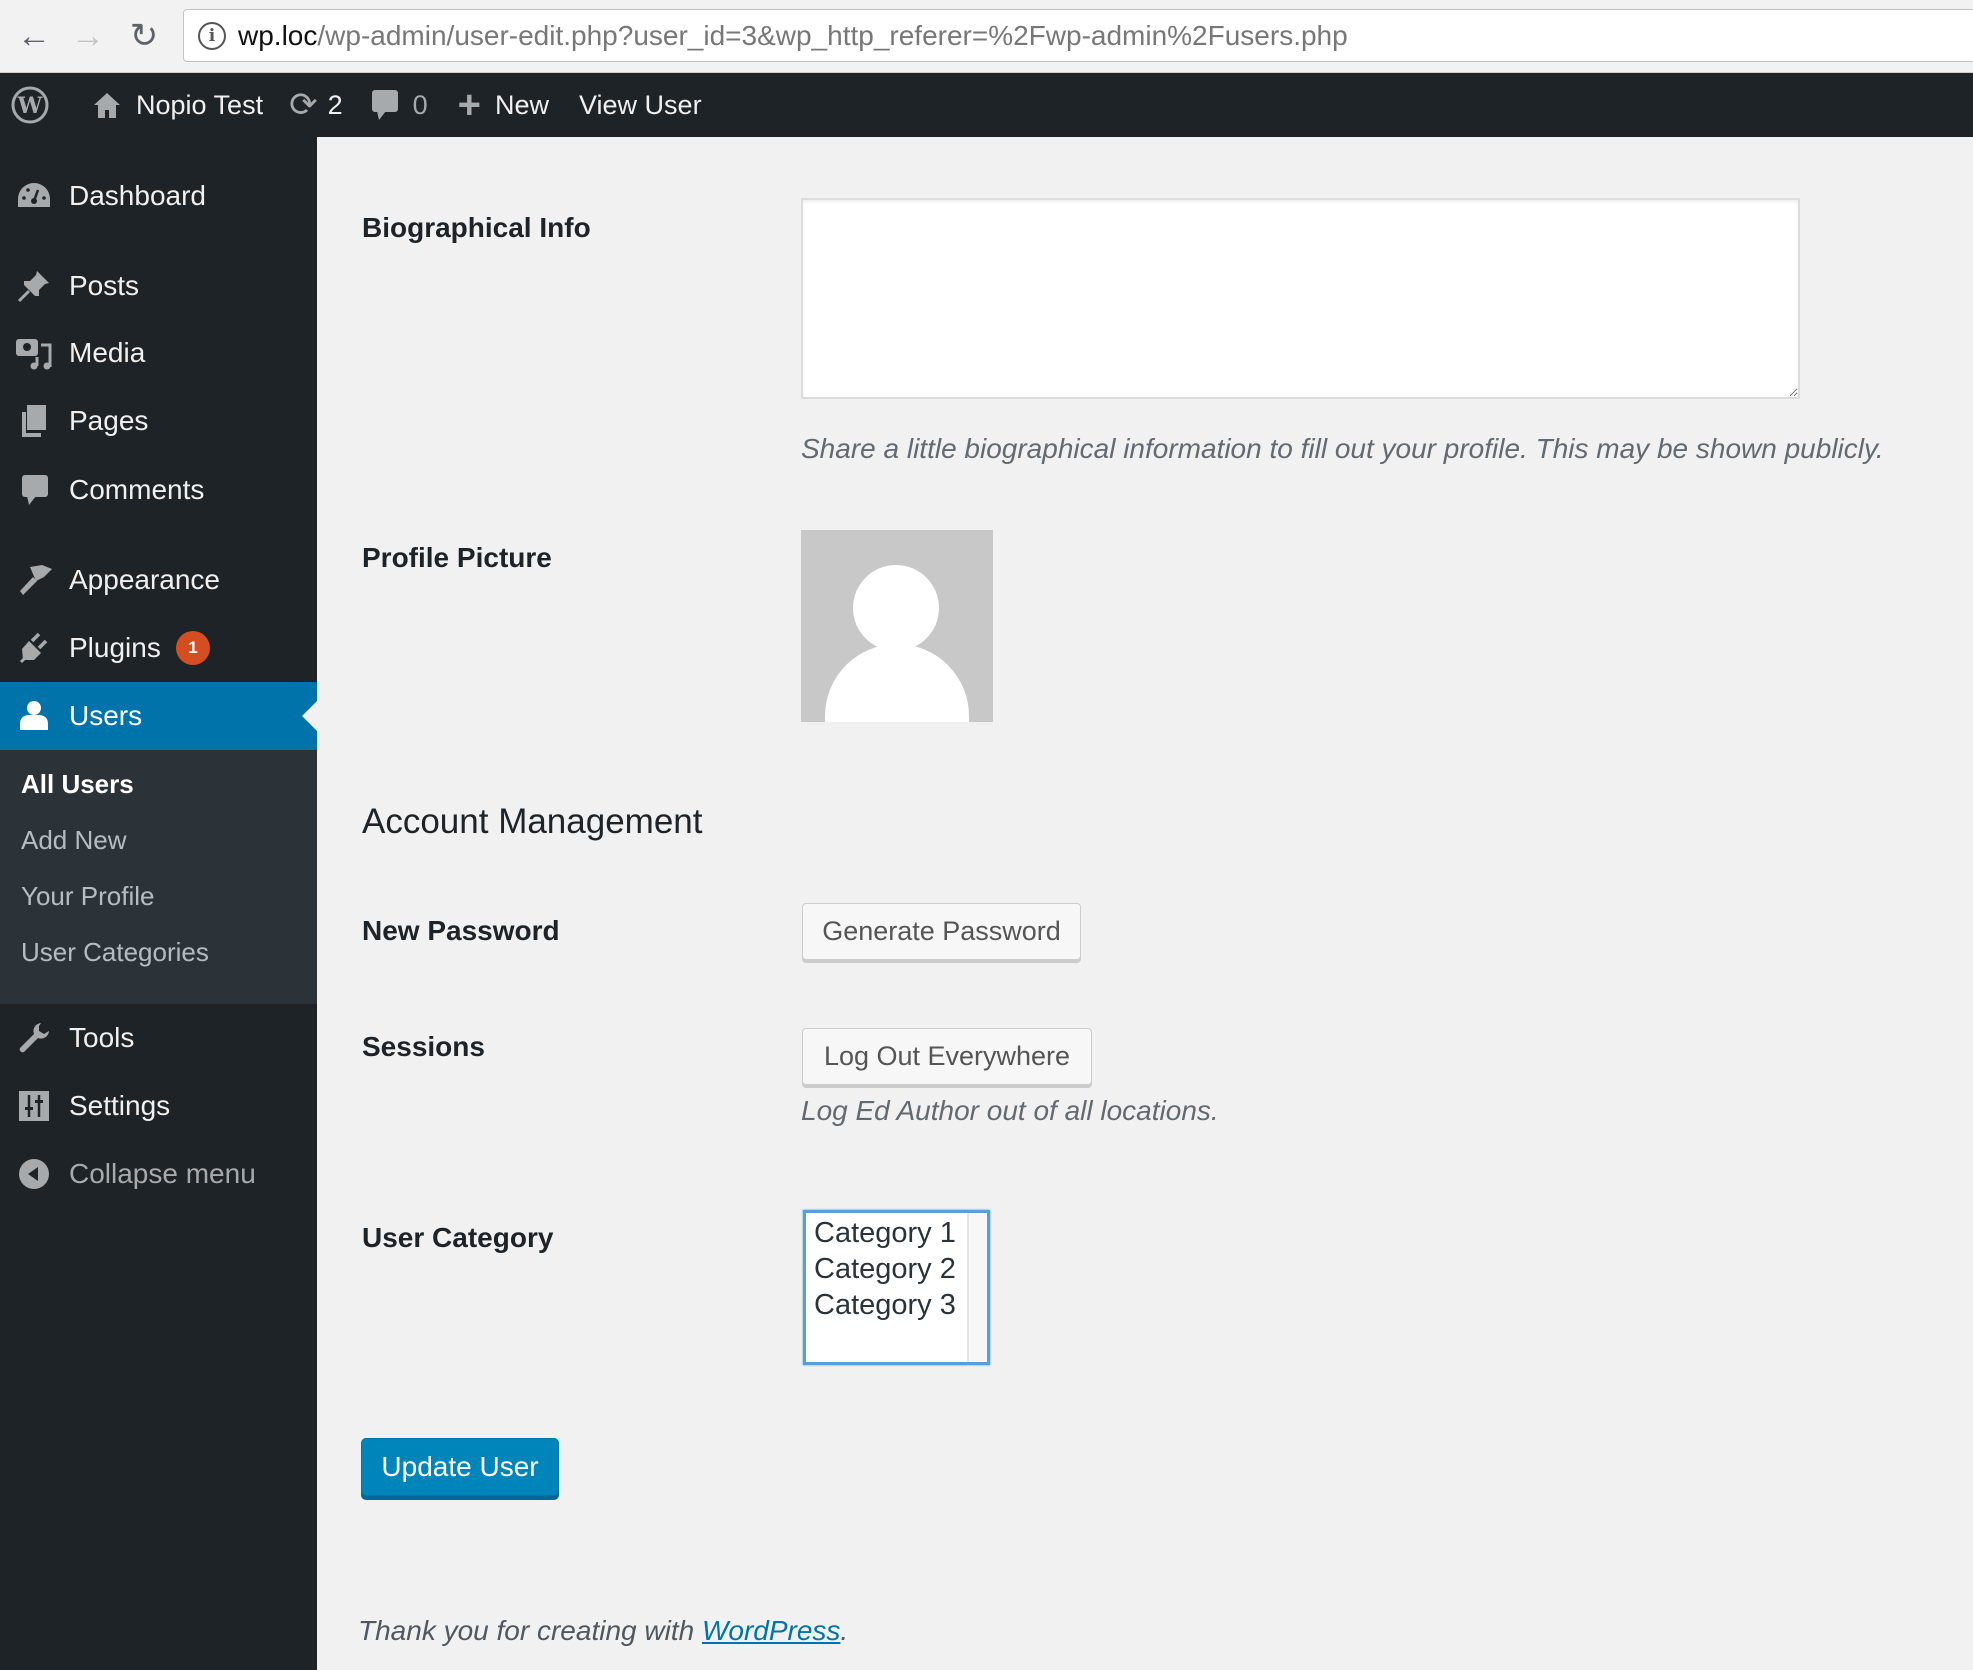 The image size is (1973, 1670). What do you see at coordinates (771, 1630) in the screenshot?
I see `wordpress-link: WordPress` at bounding box center [771, 1630].